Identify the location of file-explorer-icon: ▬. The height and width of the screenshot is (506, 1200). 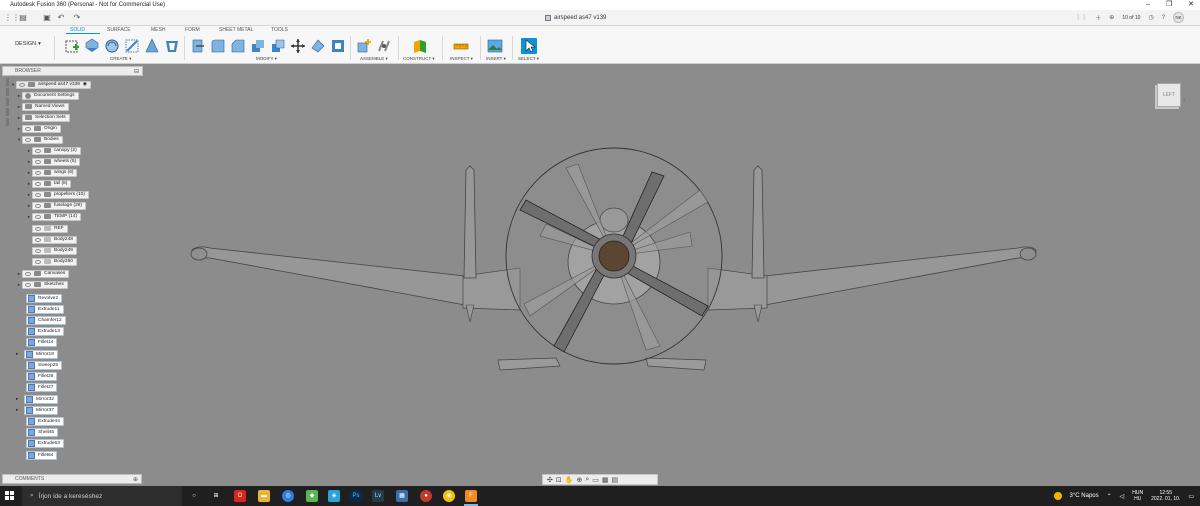
(264, 496).